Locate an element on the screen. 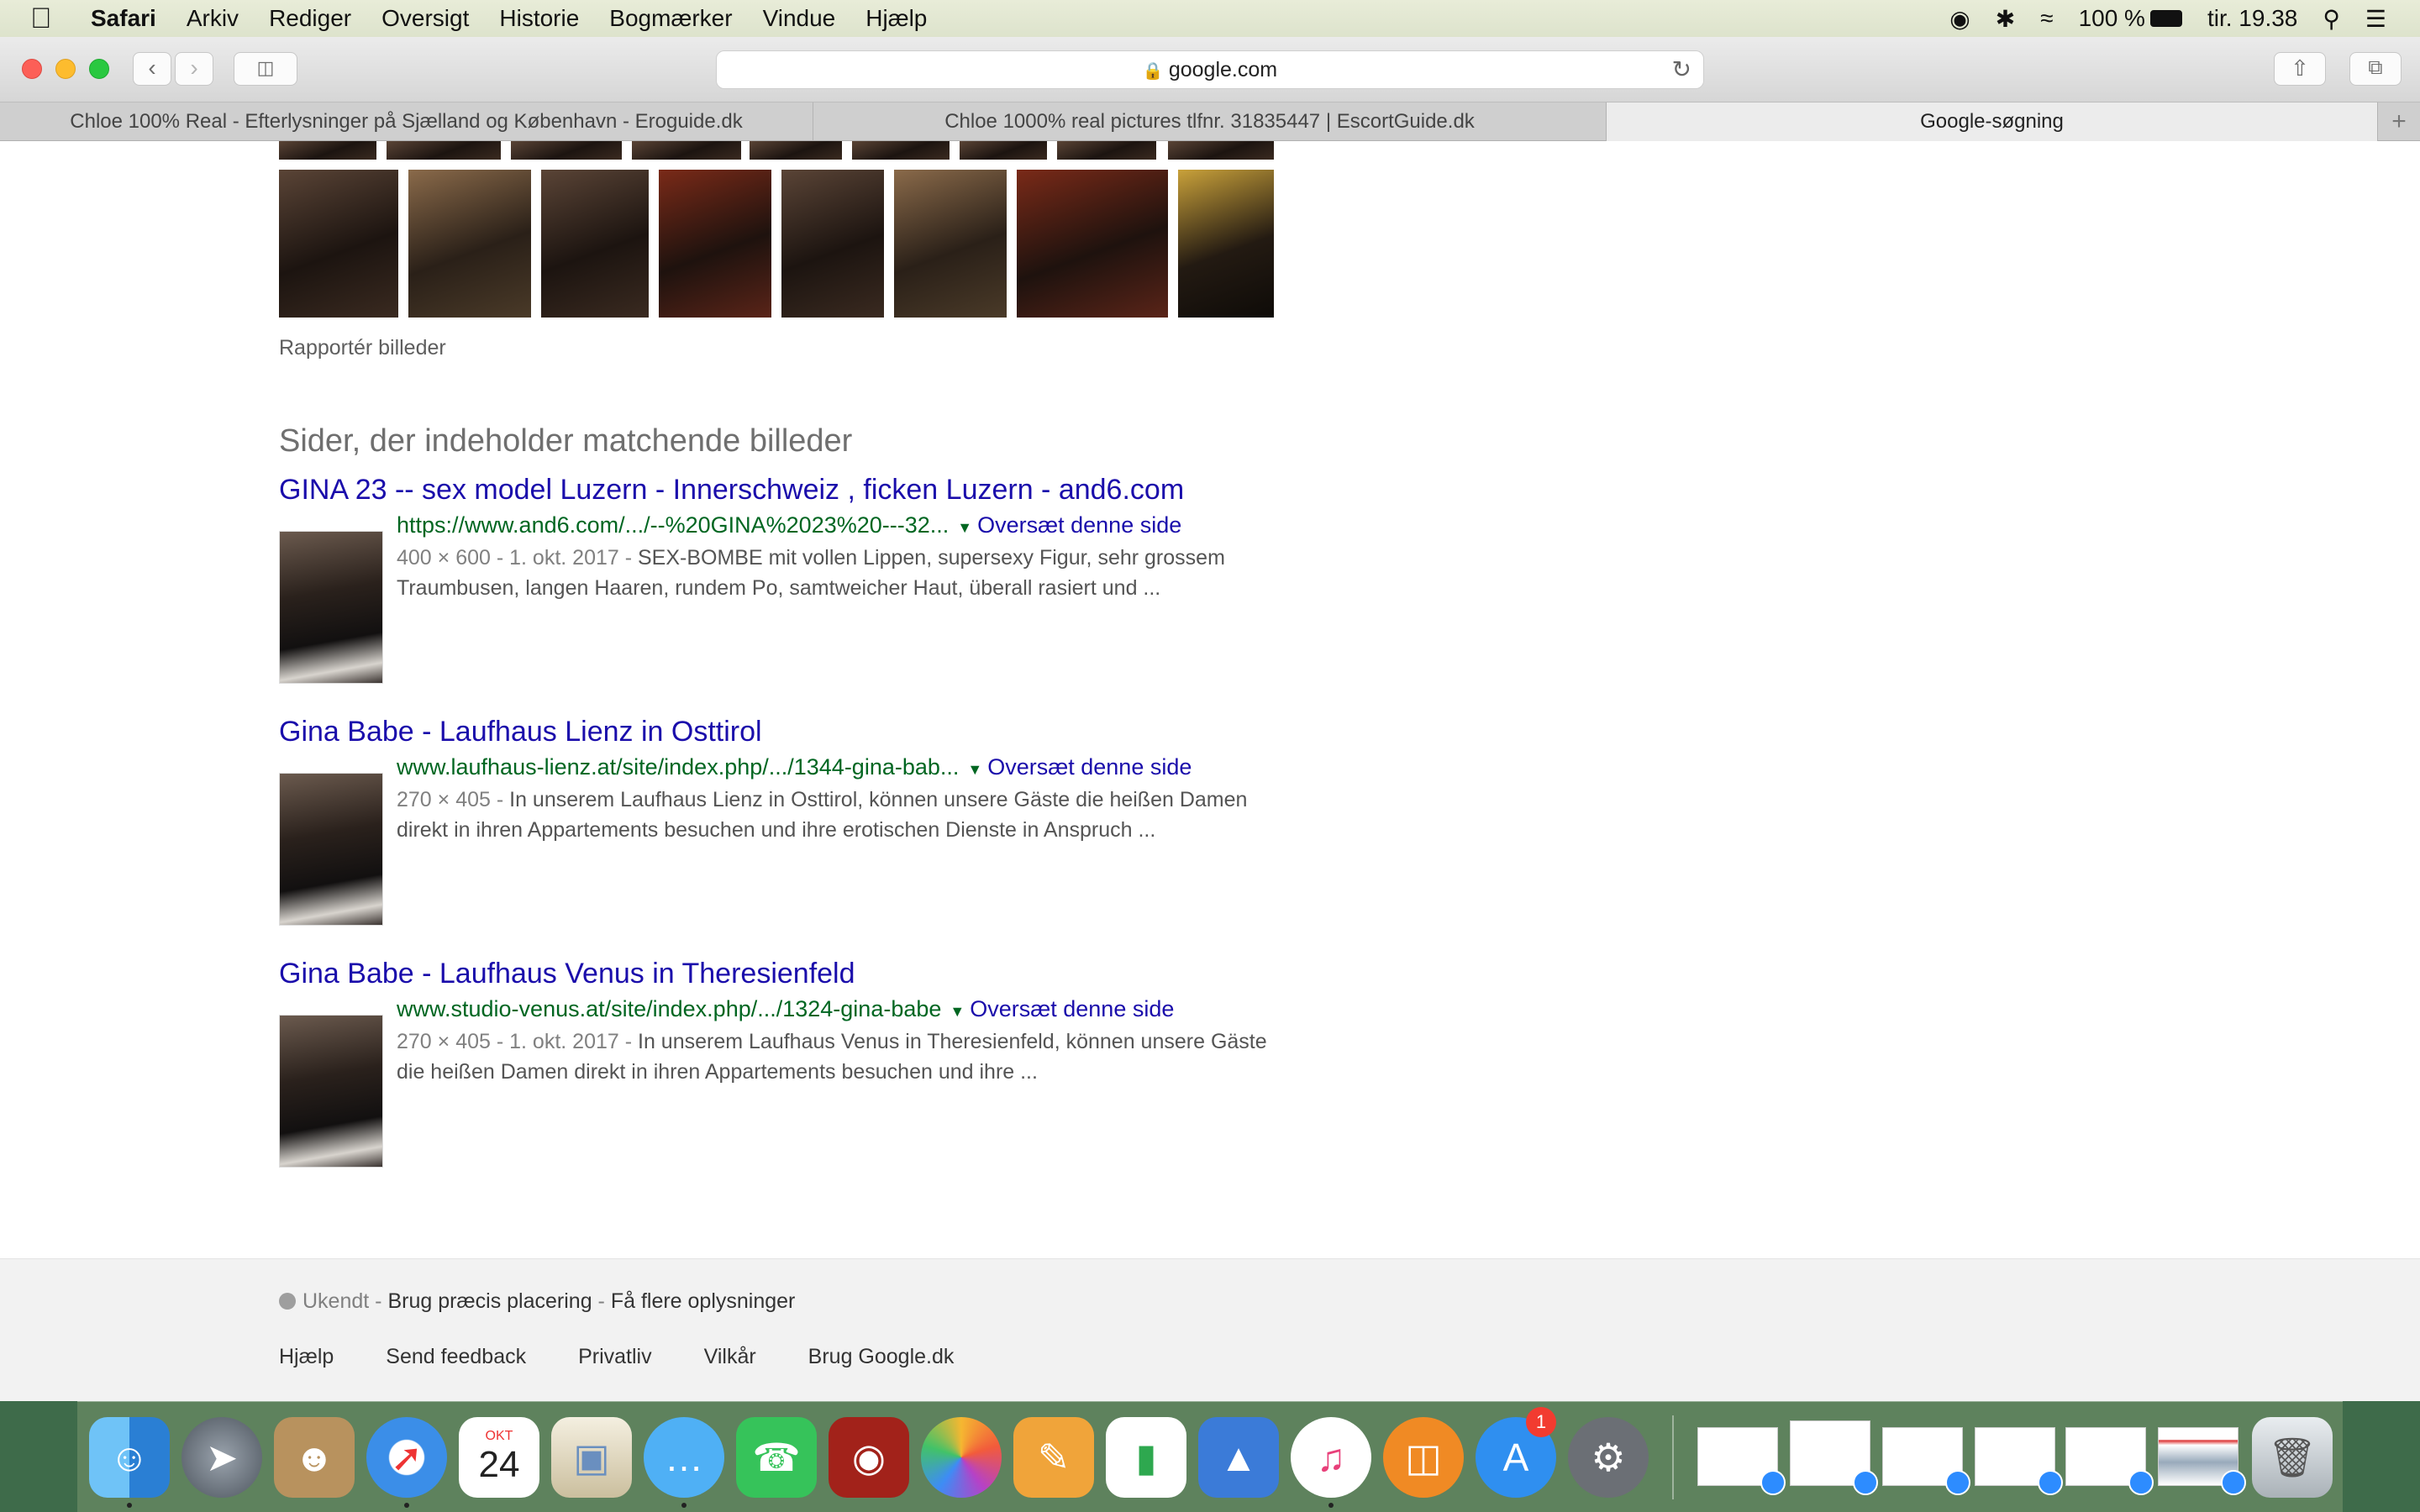  menu-historie: Historie is located at coordinates (539, 18).